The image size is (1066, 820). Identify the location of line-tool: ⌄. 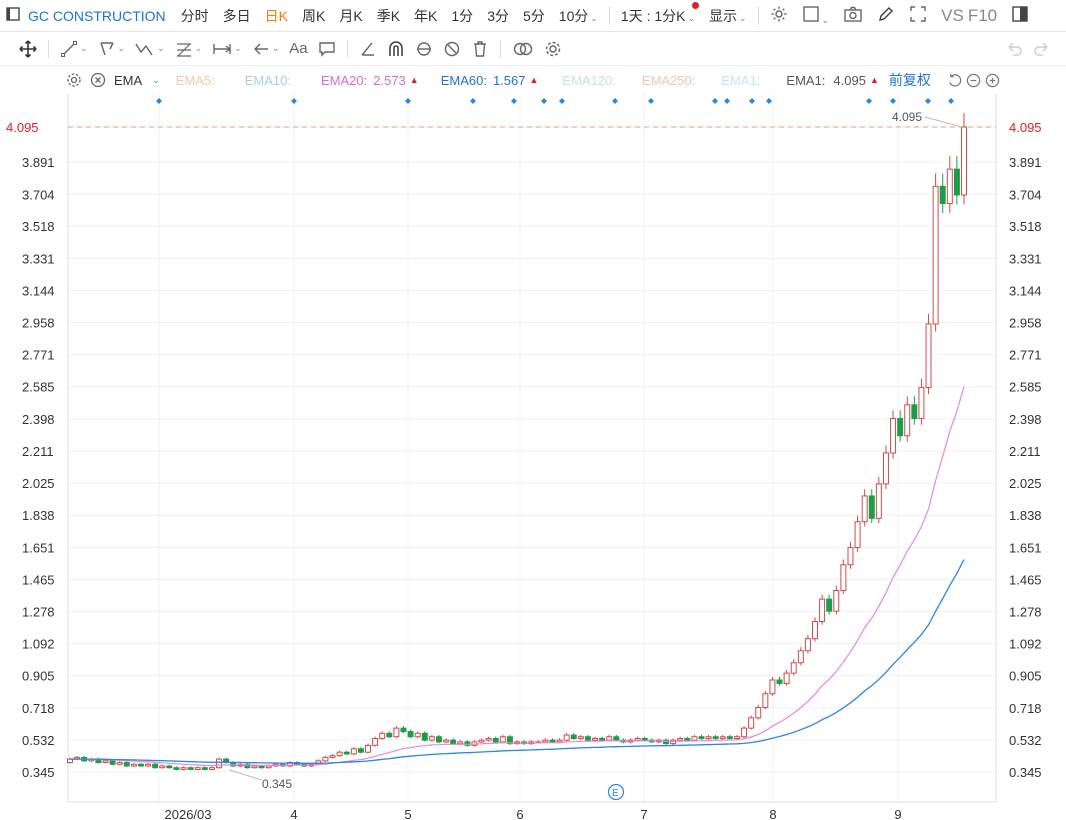
(74, 49).